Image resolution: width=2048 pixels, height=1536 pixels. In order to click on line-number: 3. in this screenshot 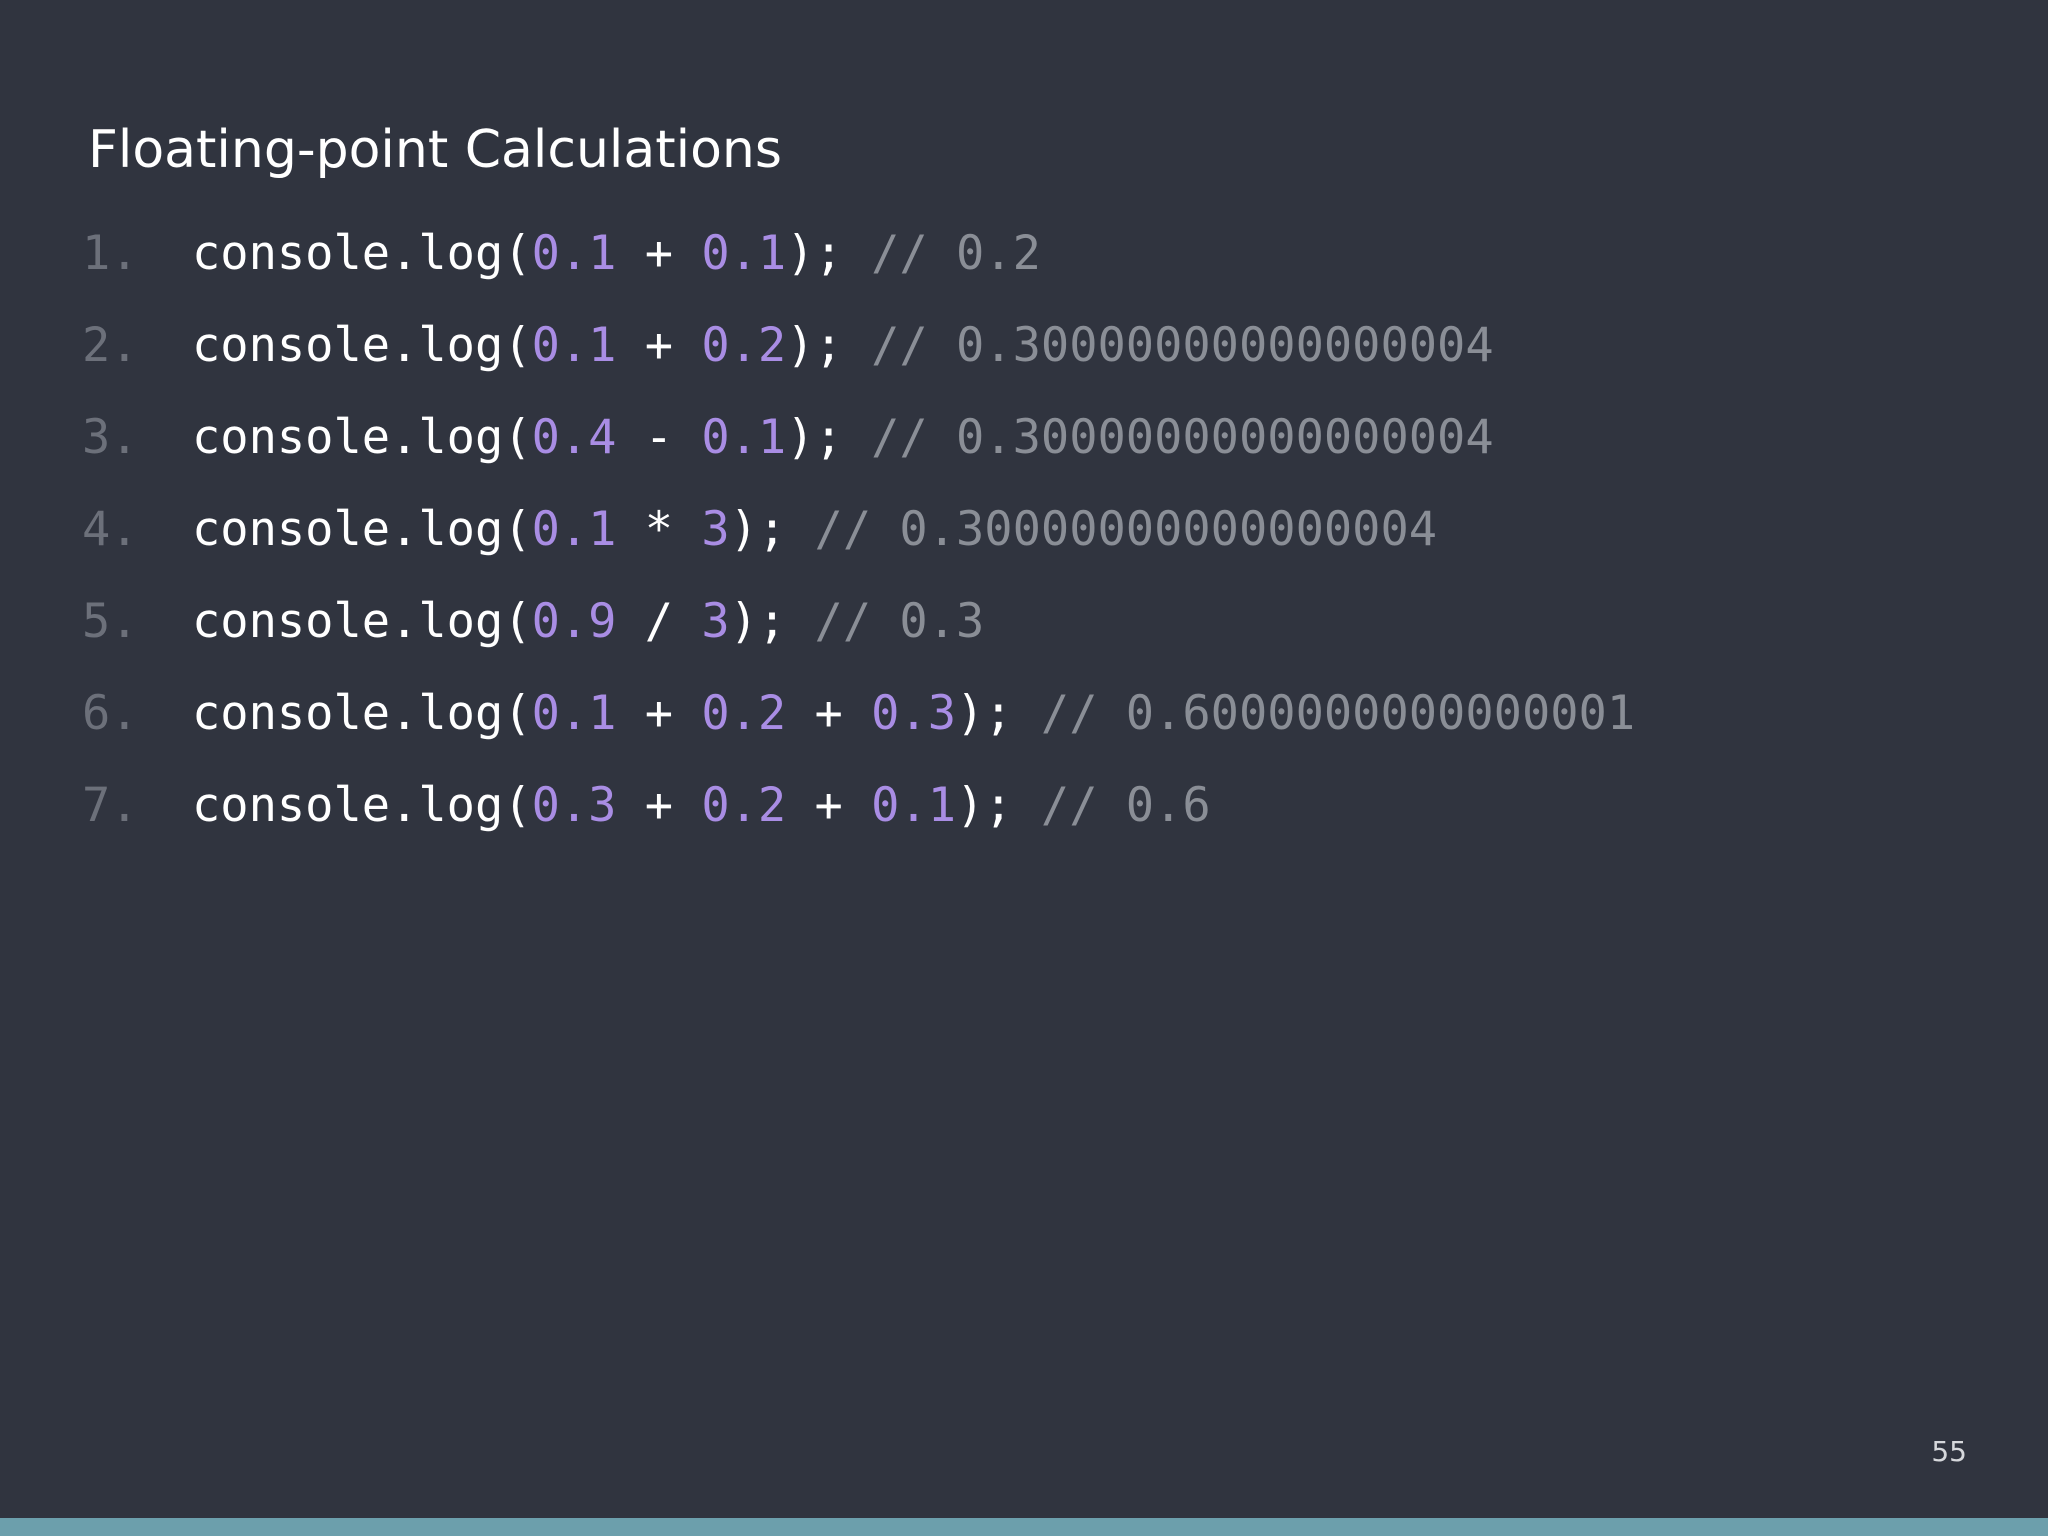, I will do `click(110, 437)`.